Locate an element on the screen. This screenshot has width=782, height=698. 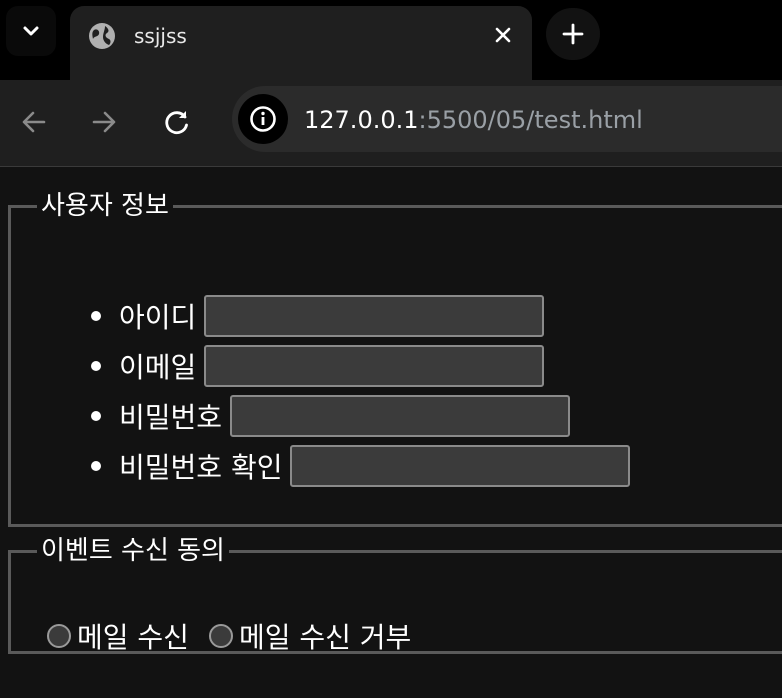
reload-button is located at coordinates (177, 122).